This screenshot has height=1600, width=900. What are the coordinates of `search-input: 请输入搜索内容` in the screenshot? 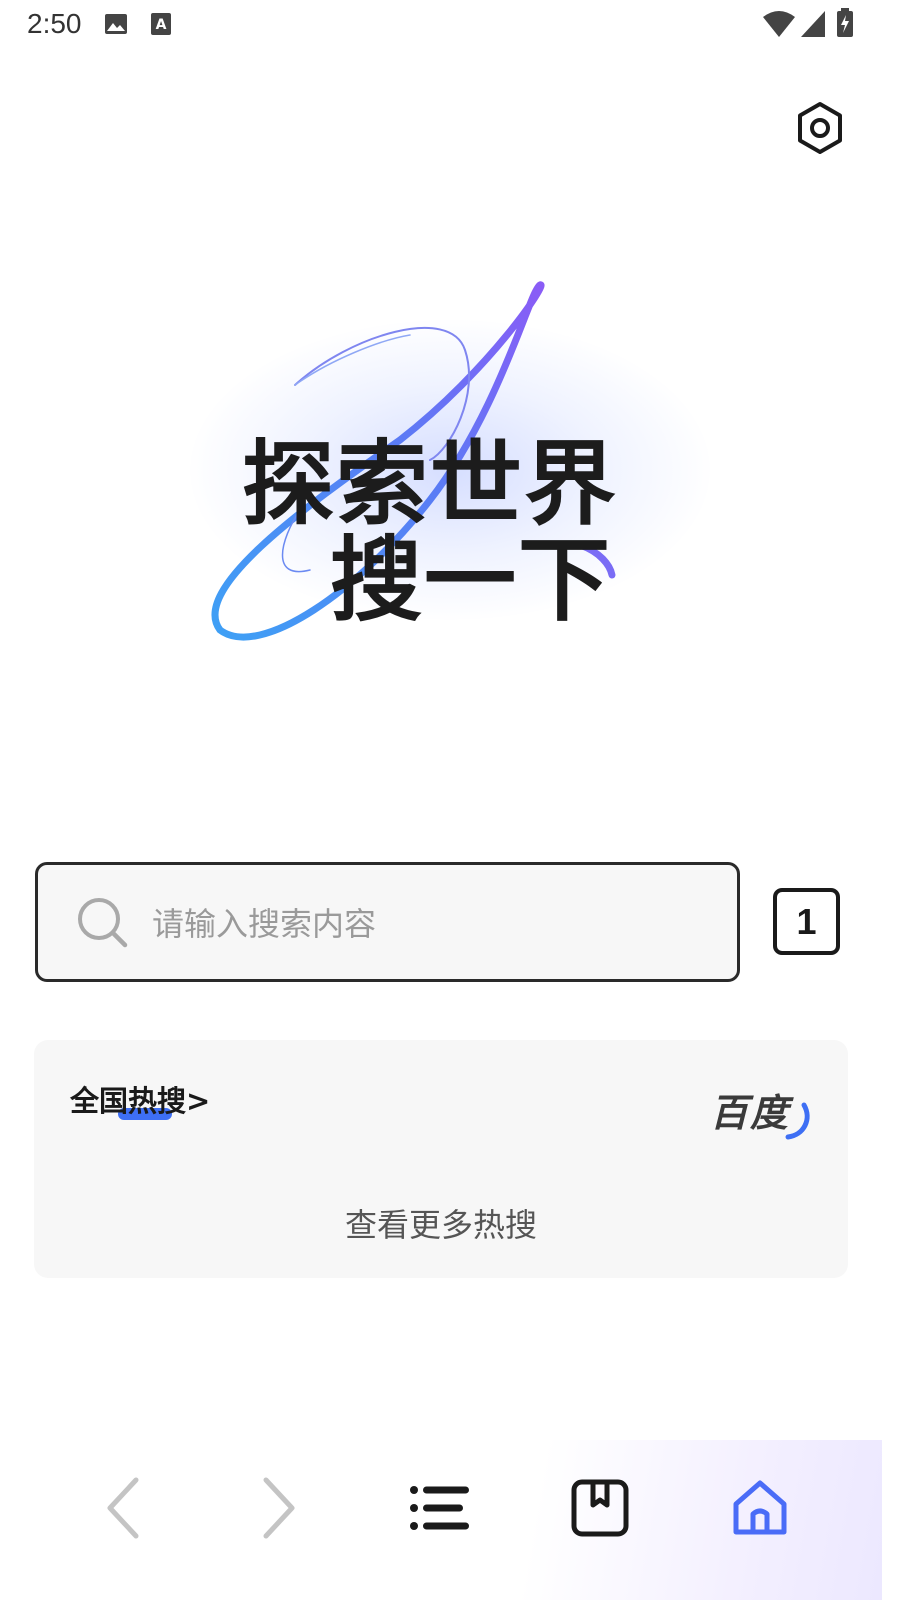 It's located at (387, 922).